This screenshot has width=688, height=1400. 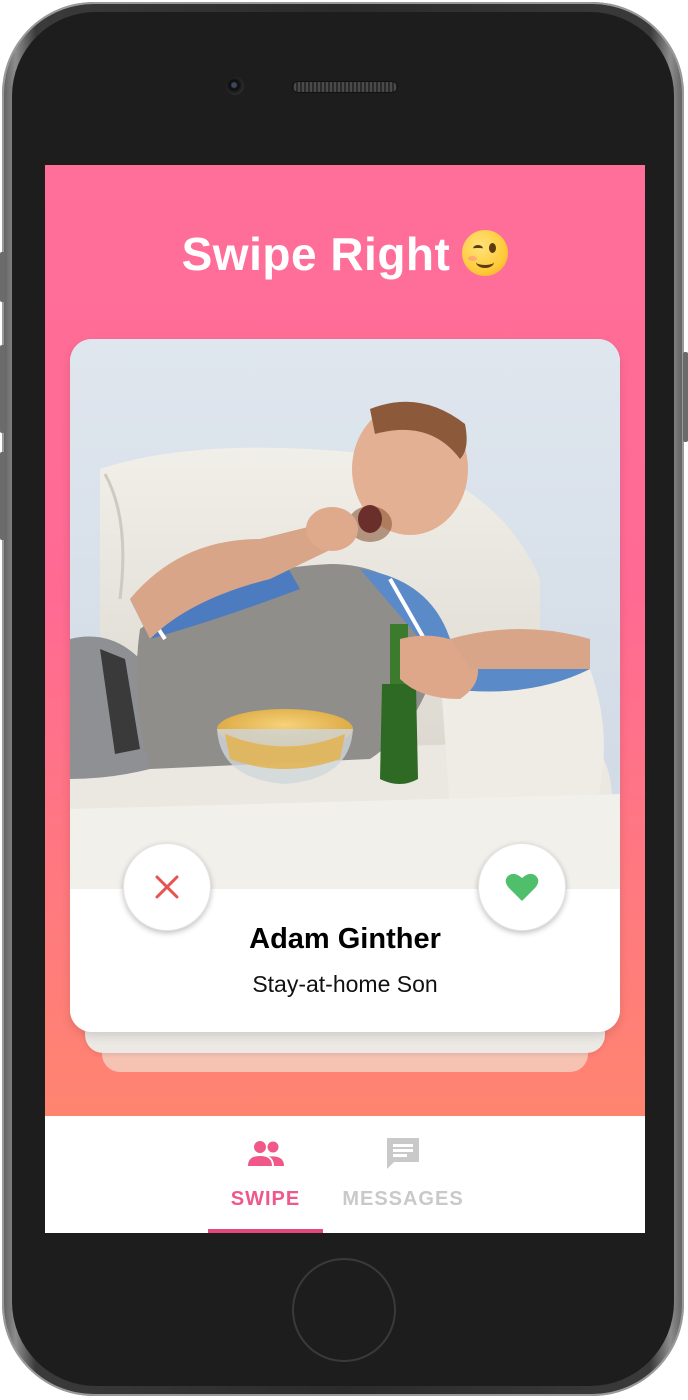 I want to click on home-button, so click(x=344, y=1310).